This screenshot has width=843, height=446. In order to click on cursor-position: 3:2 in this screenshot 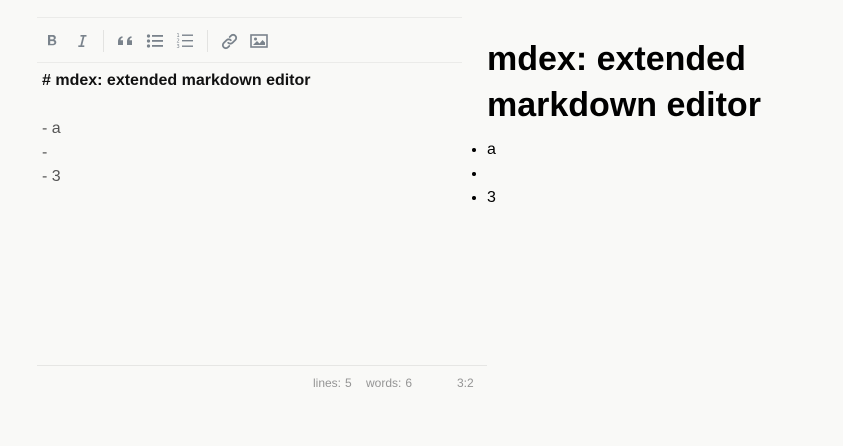, I will do `click(465, 383)`.